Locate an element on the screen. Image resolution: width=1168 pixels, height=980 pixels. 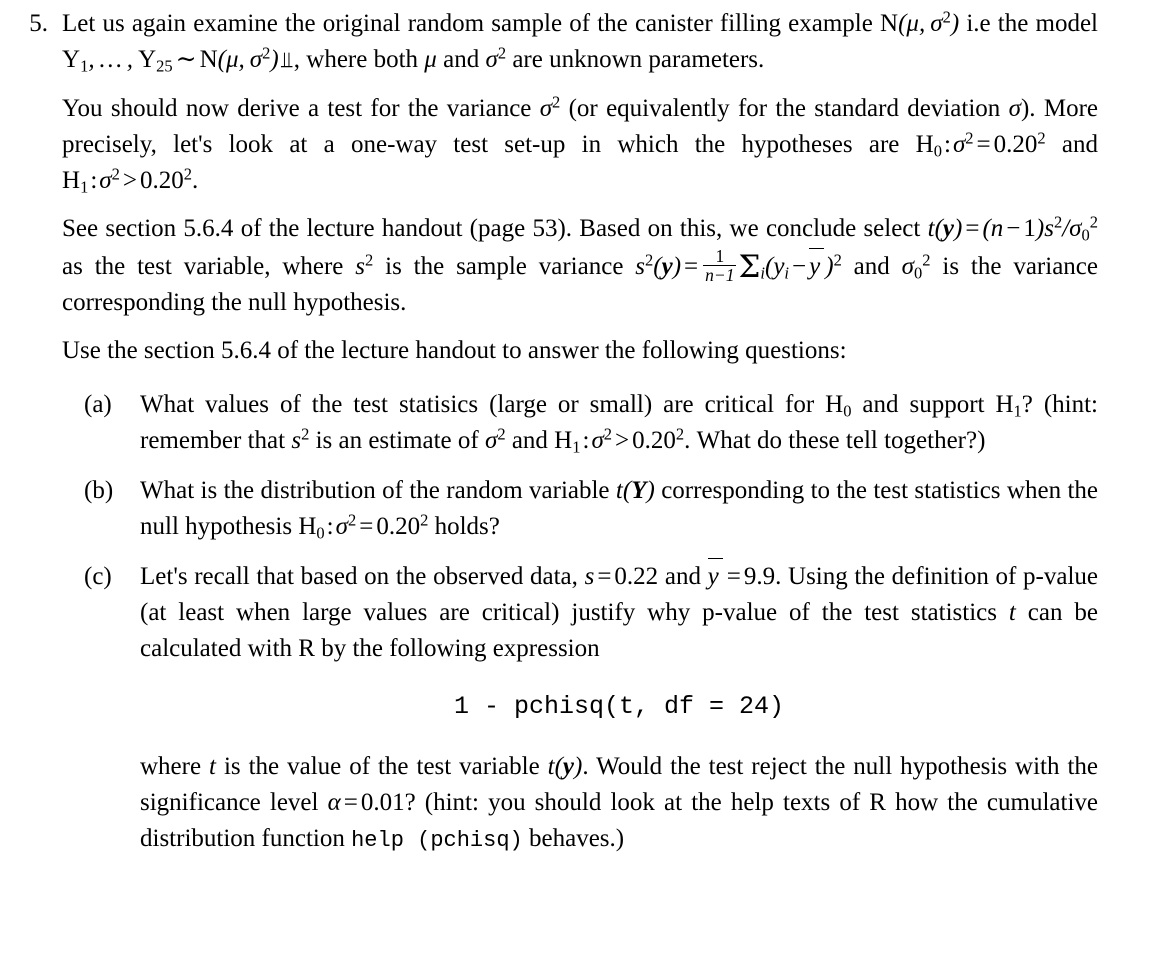
math-t-of-y-after: t(y) is located at coordinates (565, 767).